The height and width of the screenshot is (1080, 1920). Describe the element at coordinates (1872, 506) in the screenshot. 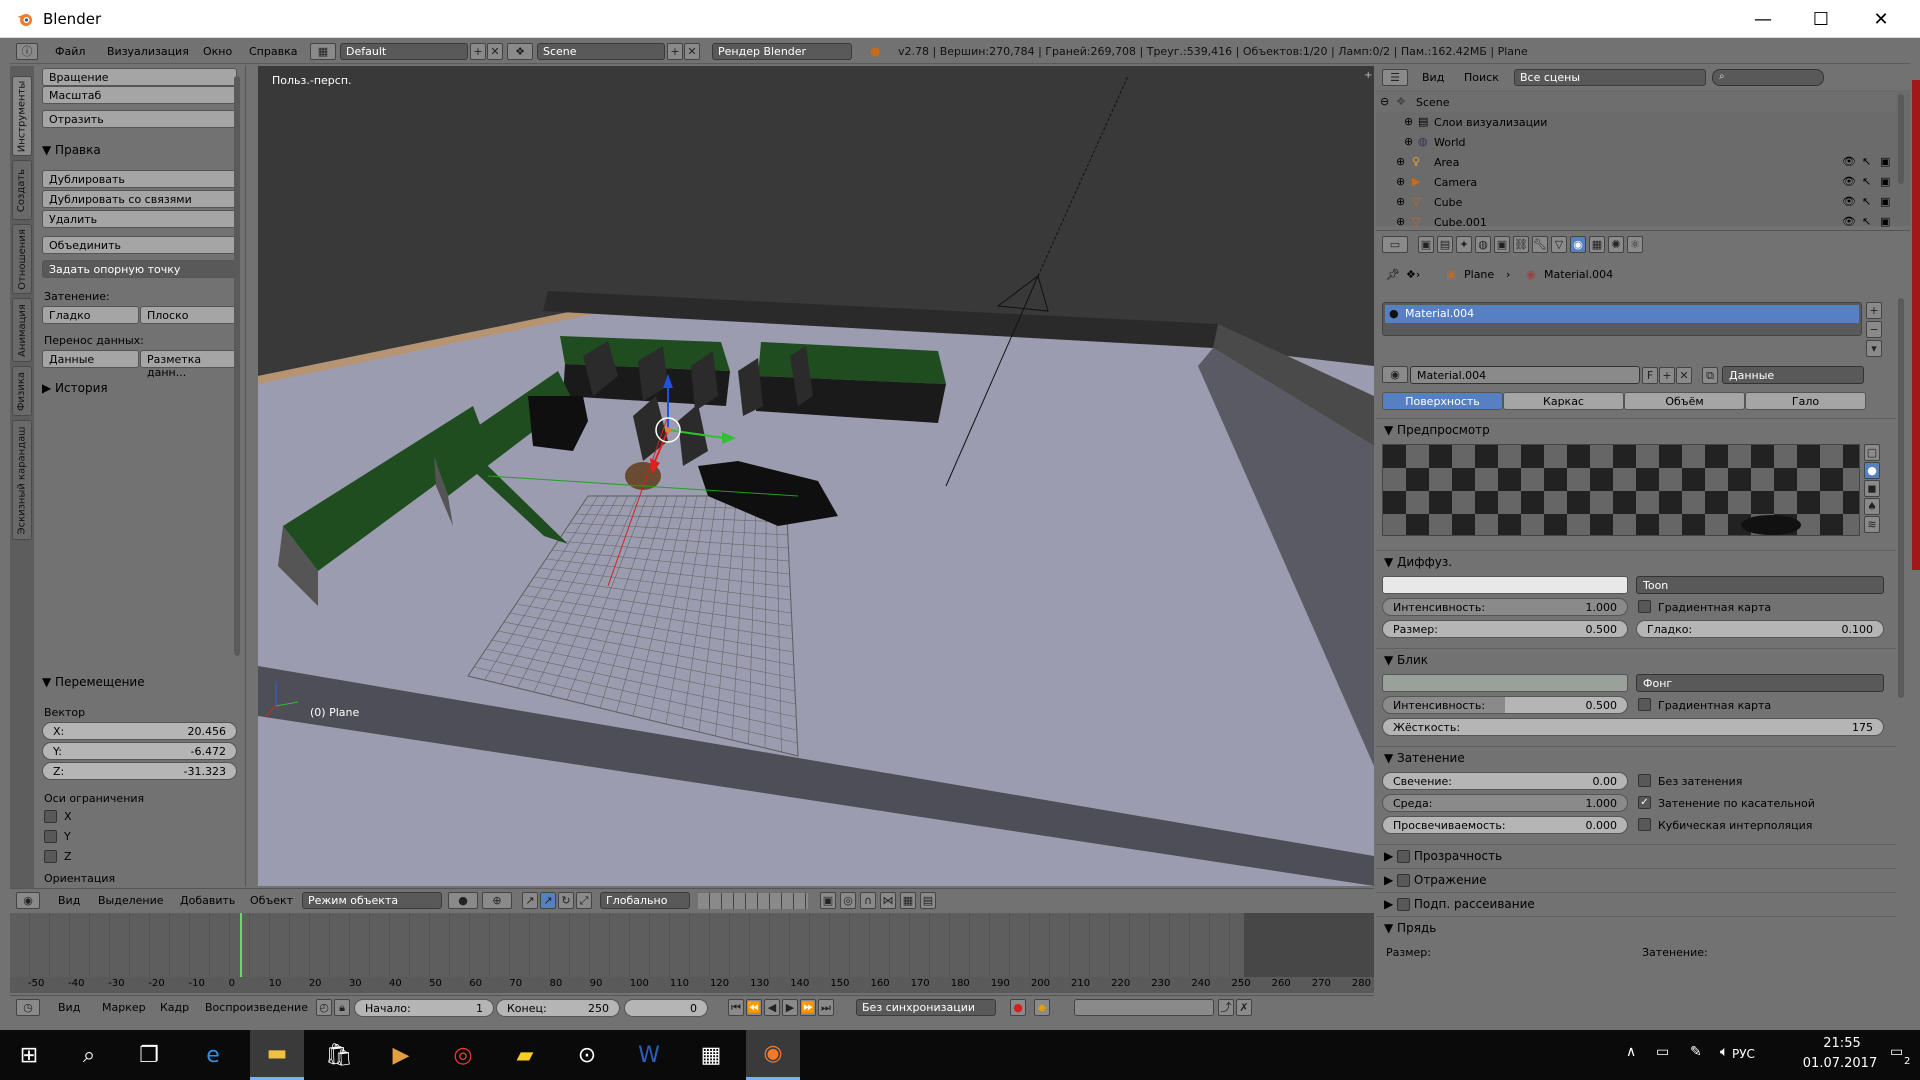

I see `preview-monkey-icon: ♠` at that location.